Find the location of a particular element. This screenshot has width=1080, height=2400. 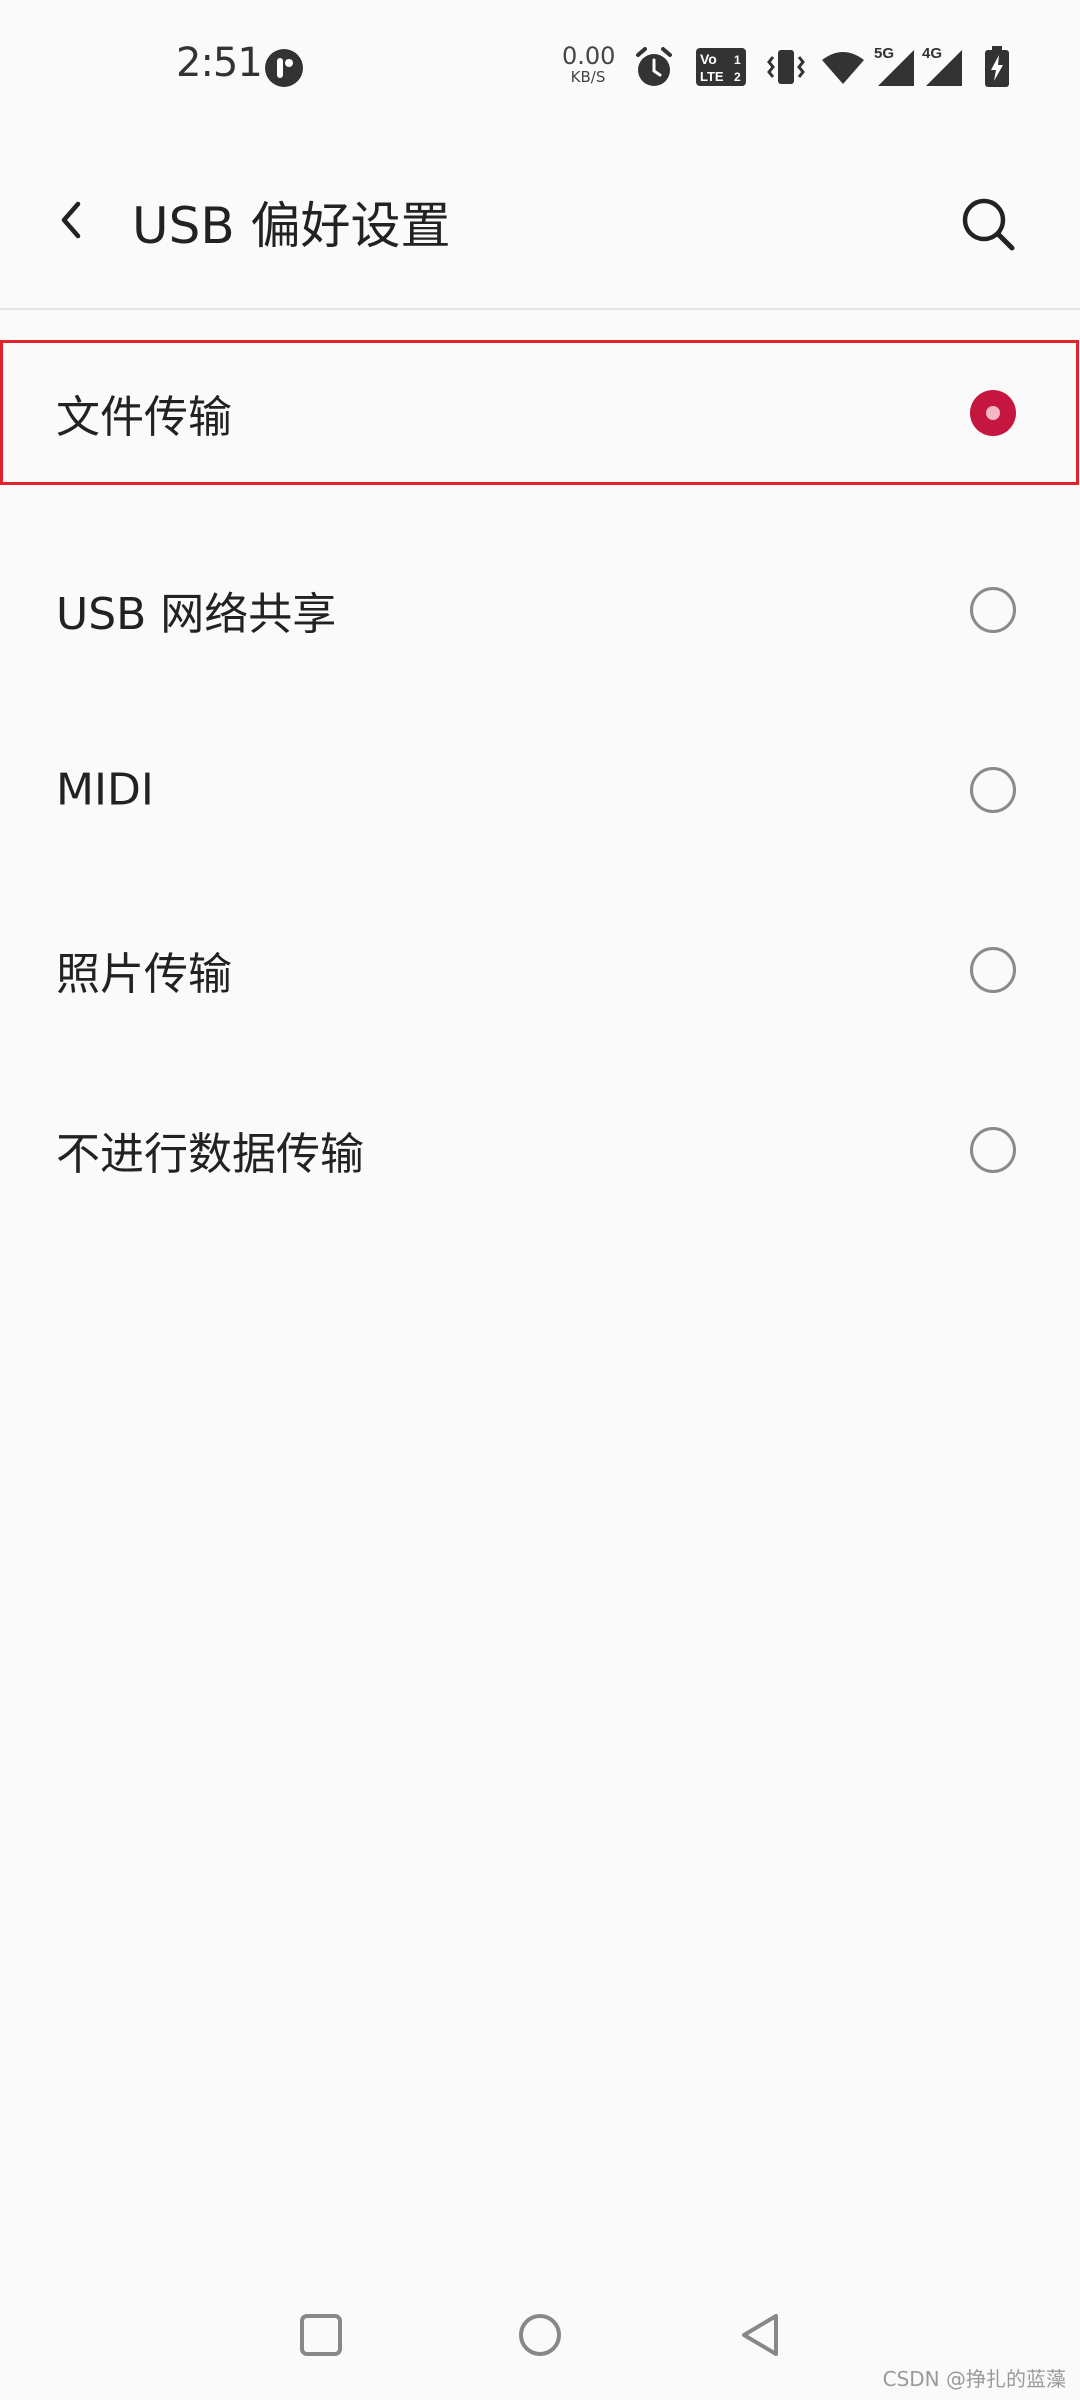

option-usb-tethering: USB 网络共享 is located at coordinates (540, 610).